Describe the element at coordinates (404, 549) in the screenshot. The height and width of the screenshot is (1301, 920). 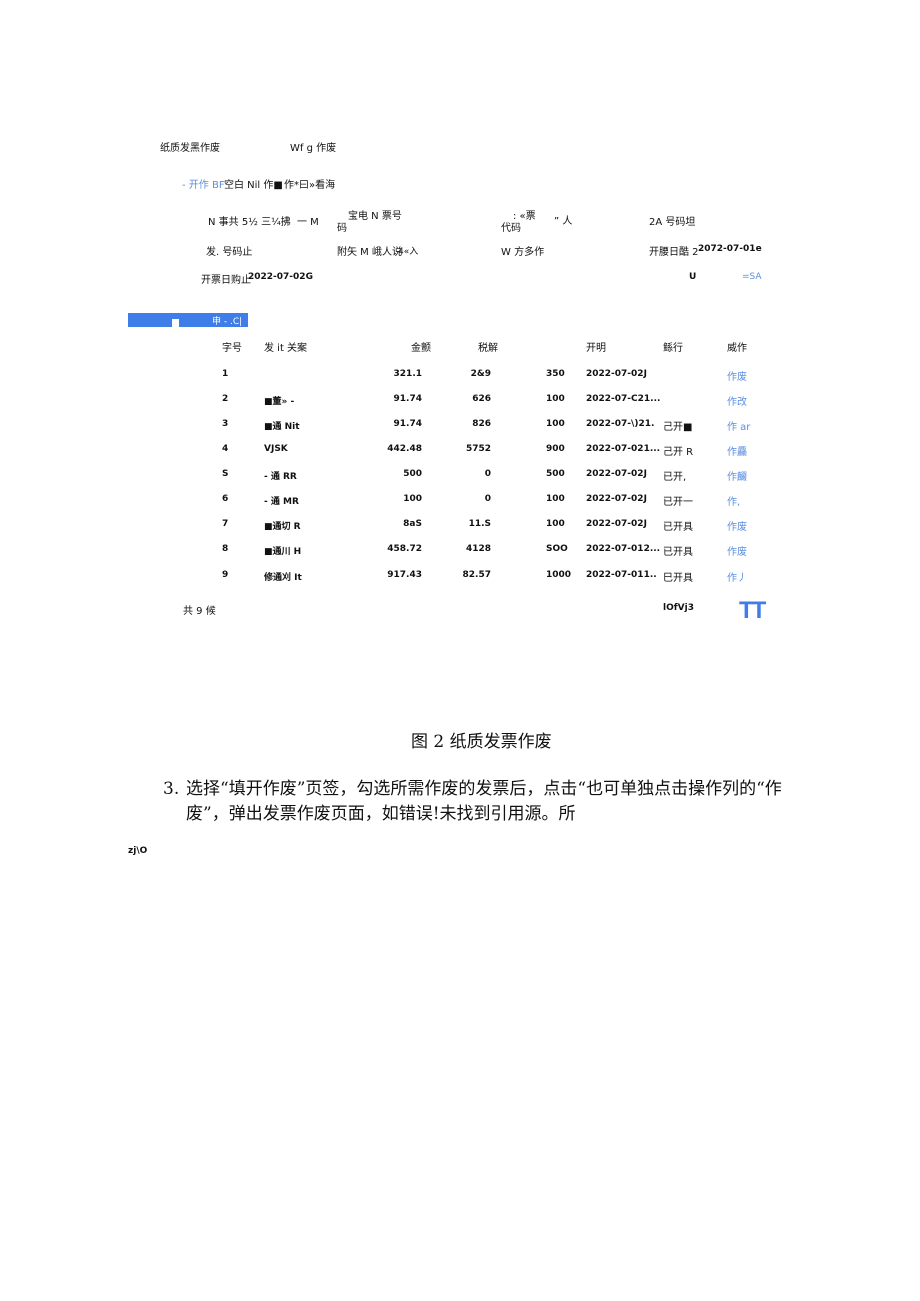
I see `cell-amount: 458.72` at that location.